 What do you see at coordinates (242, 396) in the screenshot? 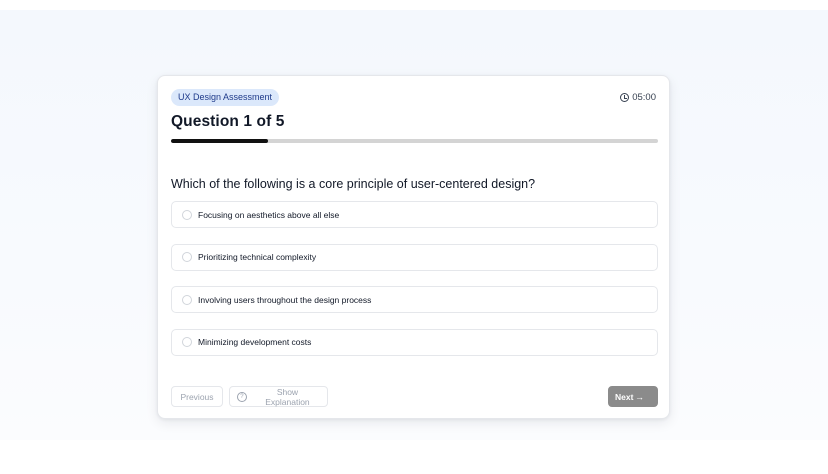
I see `help-circle-icon: ?` at bounding box center [242, 396].